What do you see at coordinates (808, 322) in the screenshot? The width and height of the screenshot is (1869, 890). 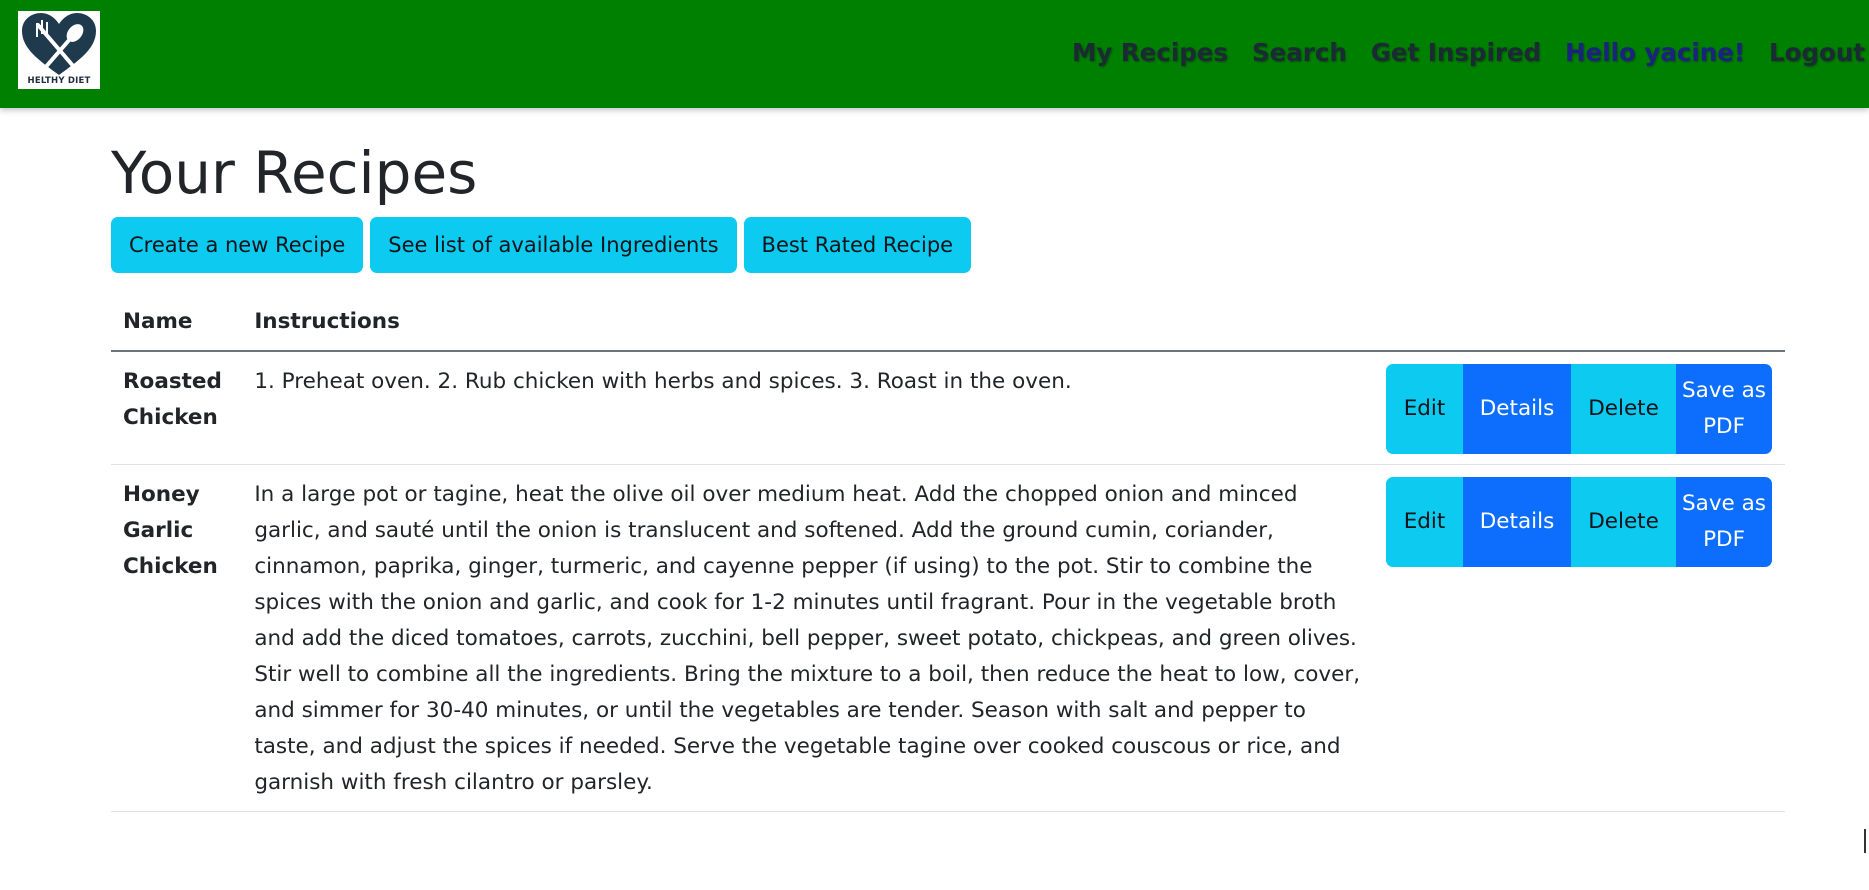 I see `column-header-instructions: Instructions` at bounding box center [808, 322].